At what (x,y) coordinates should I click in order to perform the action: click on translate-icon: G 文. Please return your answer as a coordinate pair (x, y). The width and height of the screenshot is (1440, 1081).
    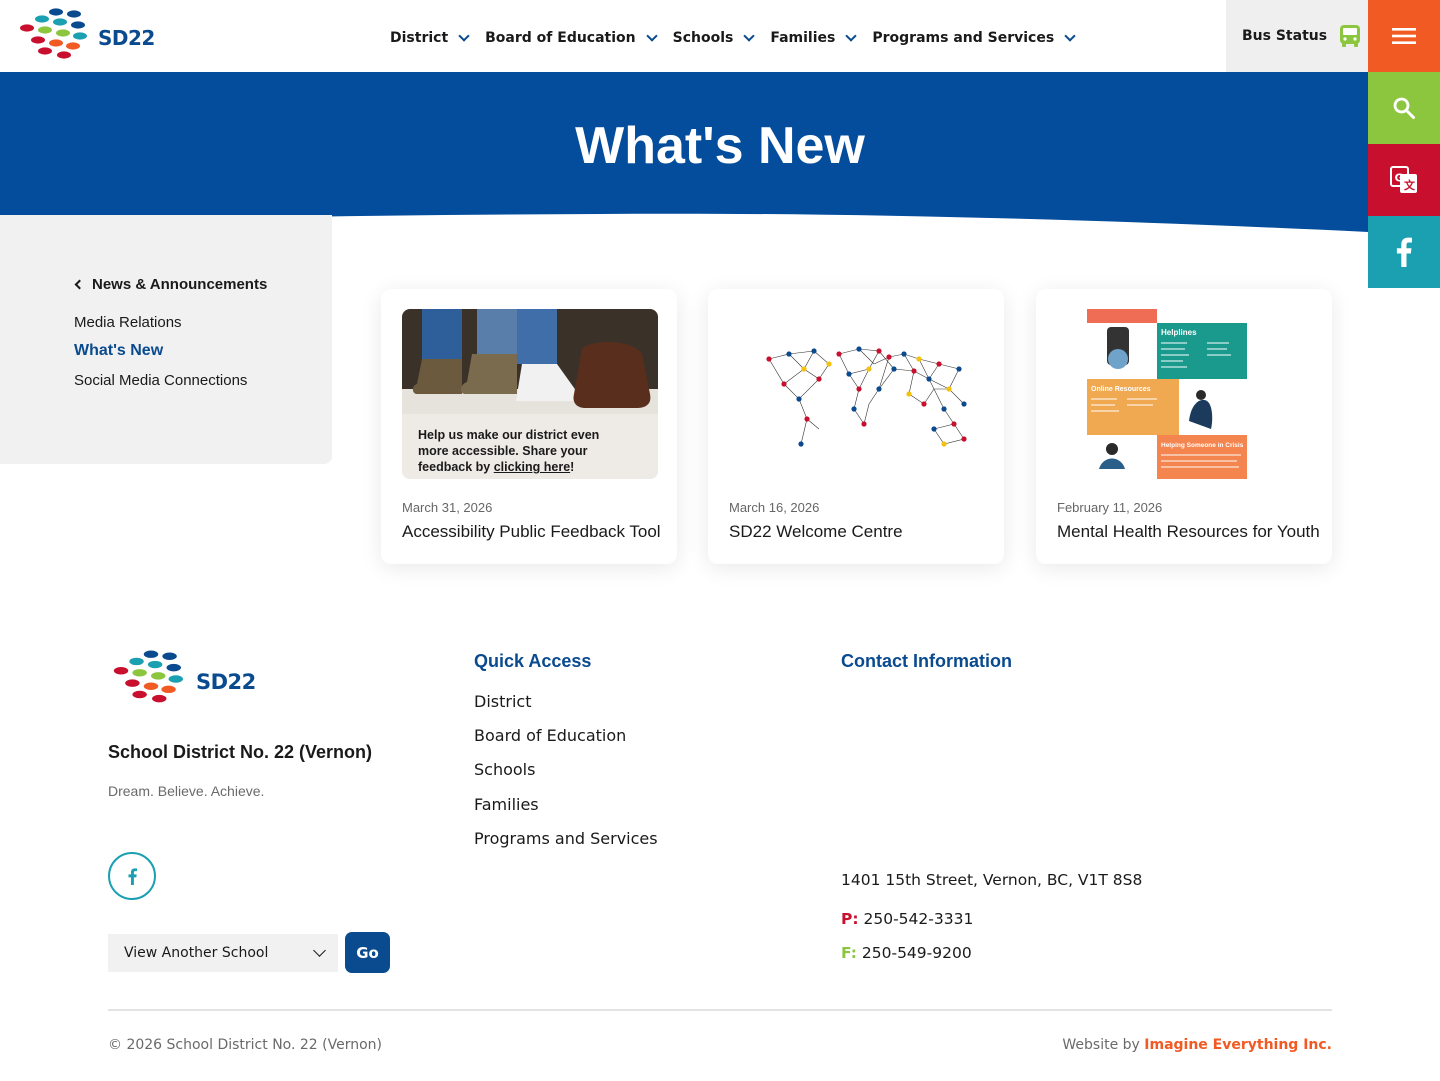
    Looking at the image, I should click on (1403, 179).